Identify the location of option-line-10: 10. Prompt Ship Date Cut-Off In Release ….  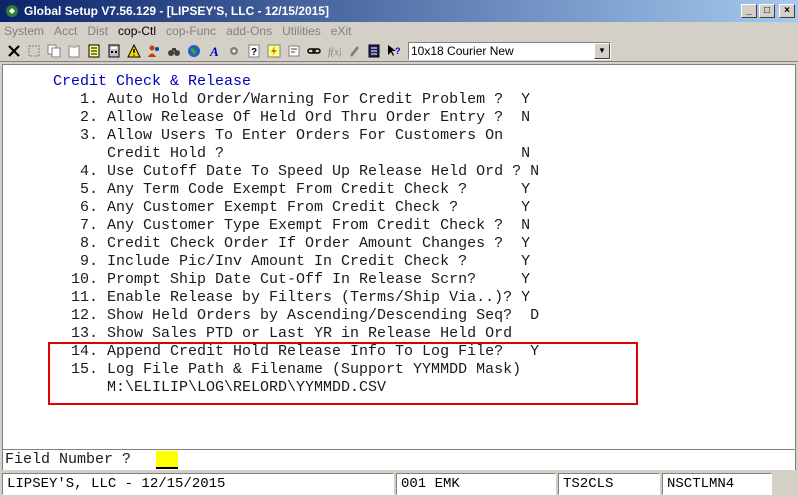
(292, 279).